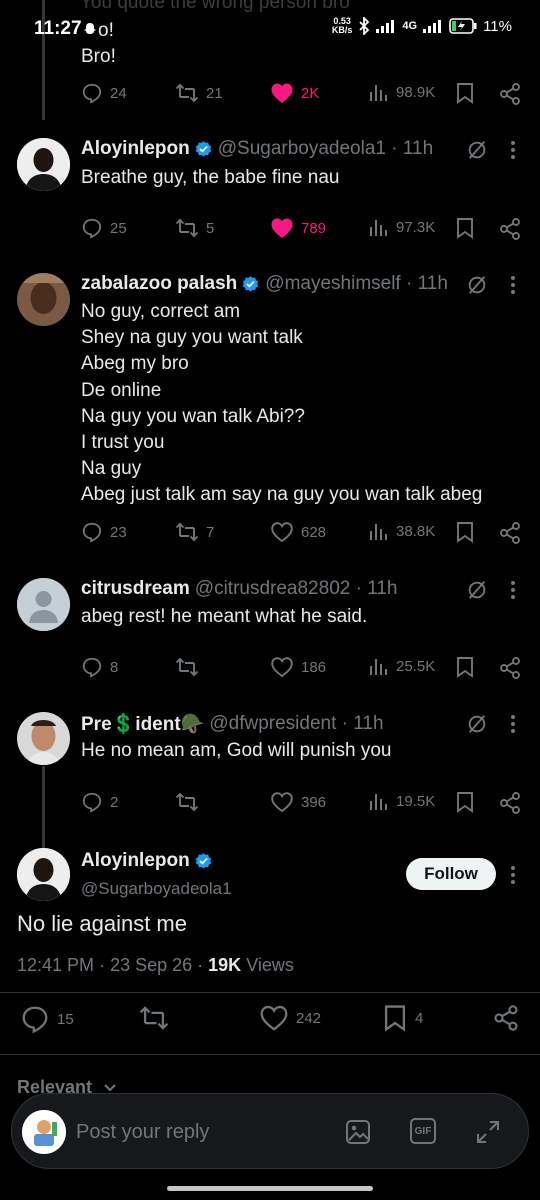  What do you see at coordinates (463, 26) in the screenshot?
I see `battery-icon` at bounding box center [463, 26].